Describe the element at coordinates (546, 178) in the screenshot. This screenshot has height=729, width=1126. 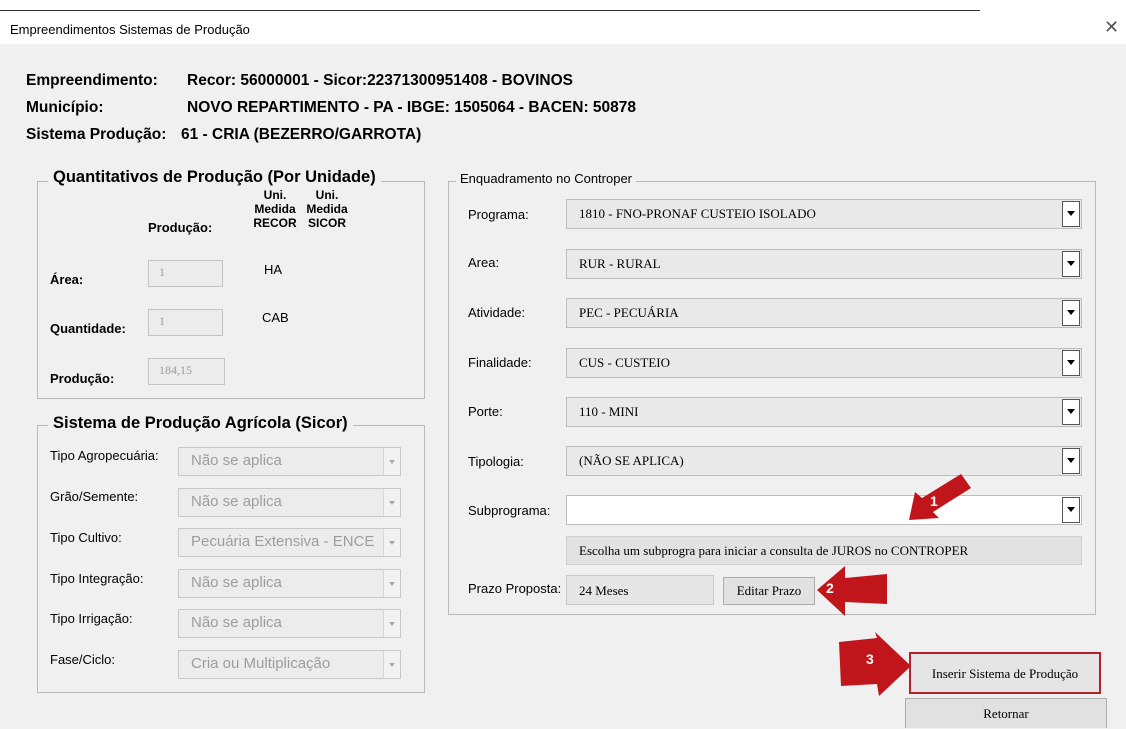
I see `controper-legend: Enquadramento no Controper` at that location.